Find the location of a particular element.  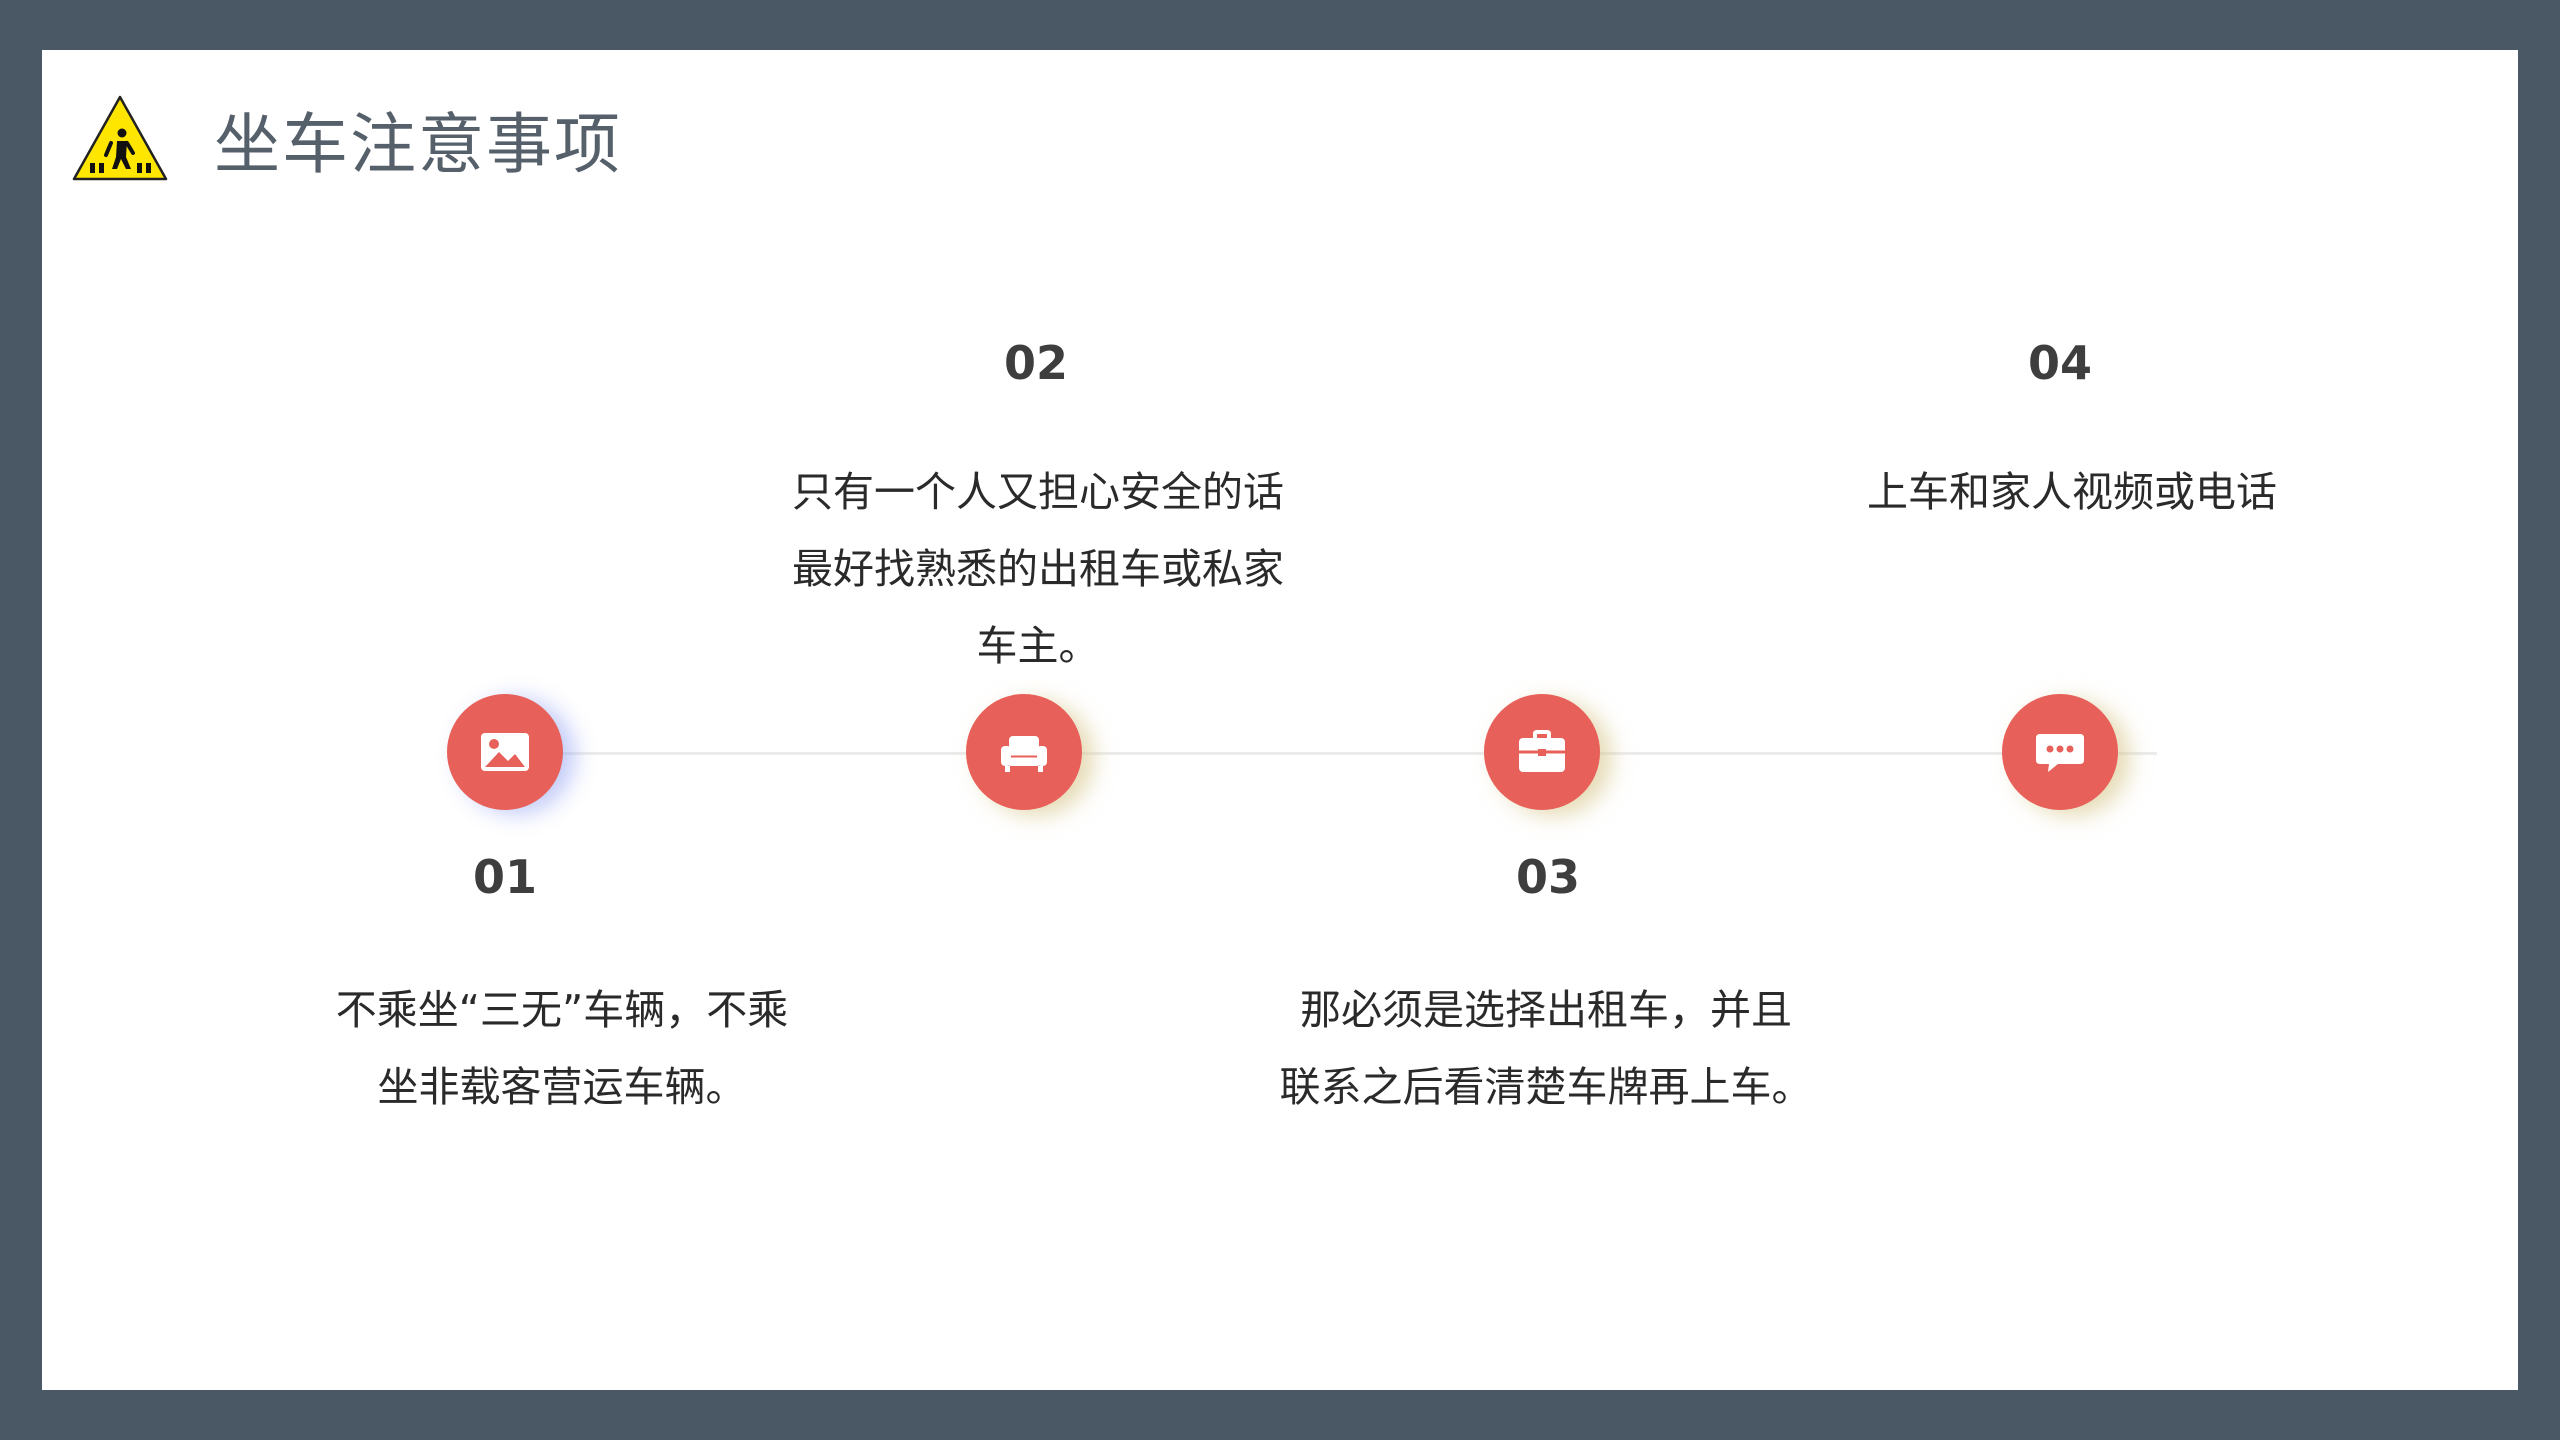

step-03-icon-circle is located at coordinates (1542, 752).